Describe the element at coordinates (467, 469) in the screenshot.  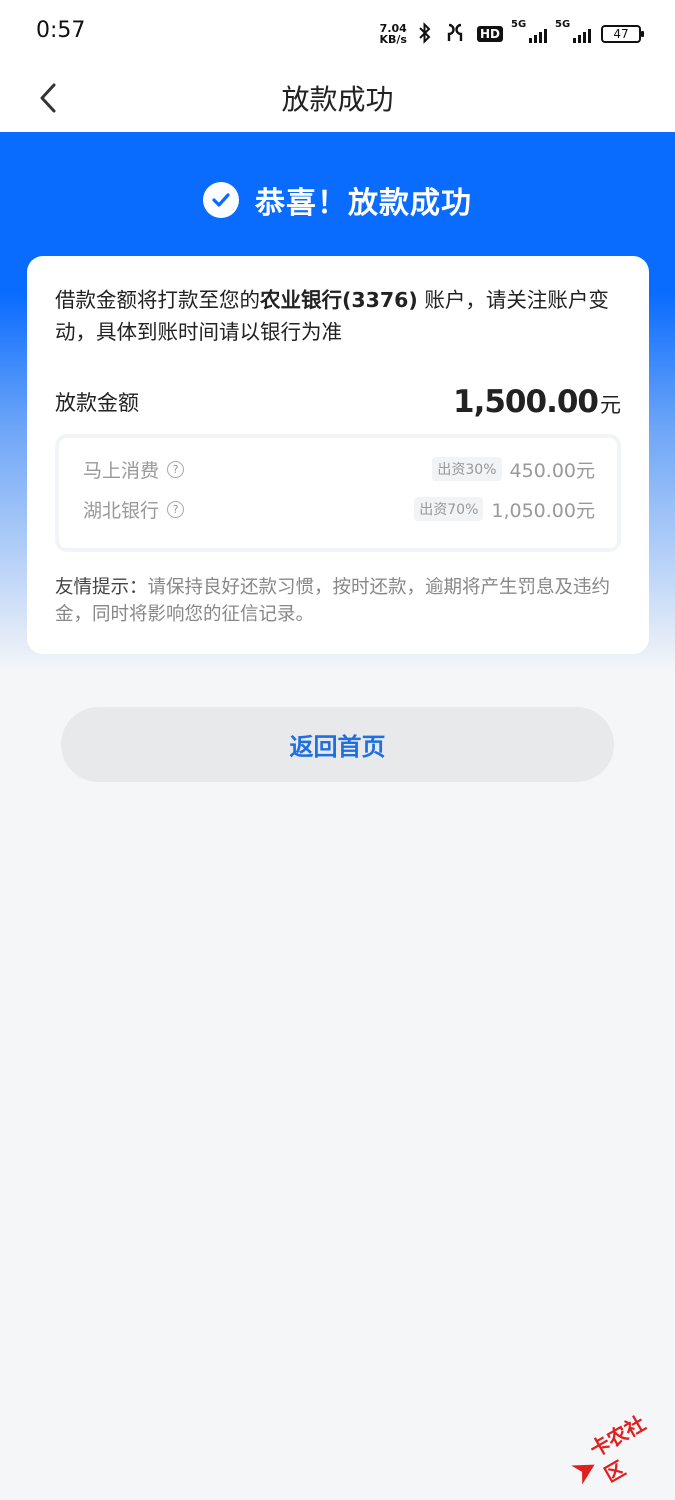
I see `funder-share-badge: 出资30%` at that location.